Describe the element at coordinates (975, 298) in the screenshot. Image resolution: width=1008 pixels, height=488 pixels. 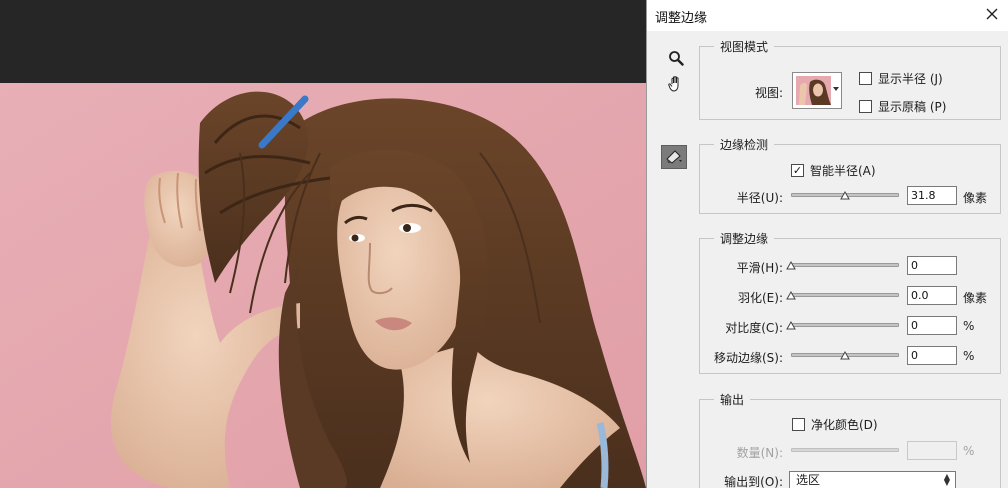
I see `feather-unit: 像素` at that location.